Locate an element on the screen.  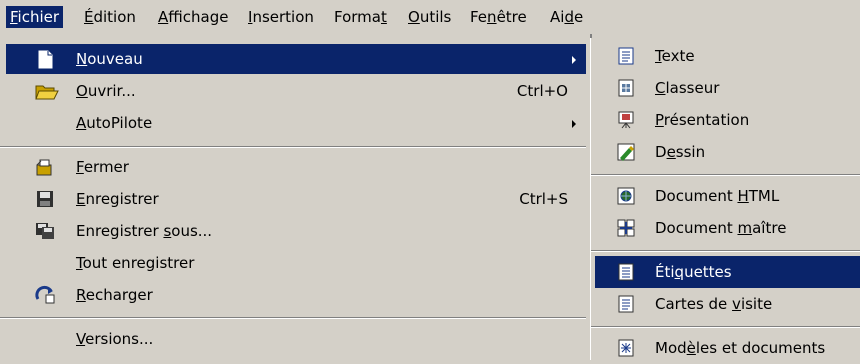
drawing-icon is located at coordinates (626, 152).